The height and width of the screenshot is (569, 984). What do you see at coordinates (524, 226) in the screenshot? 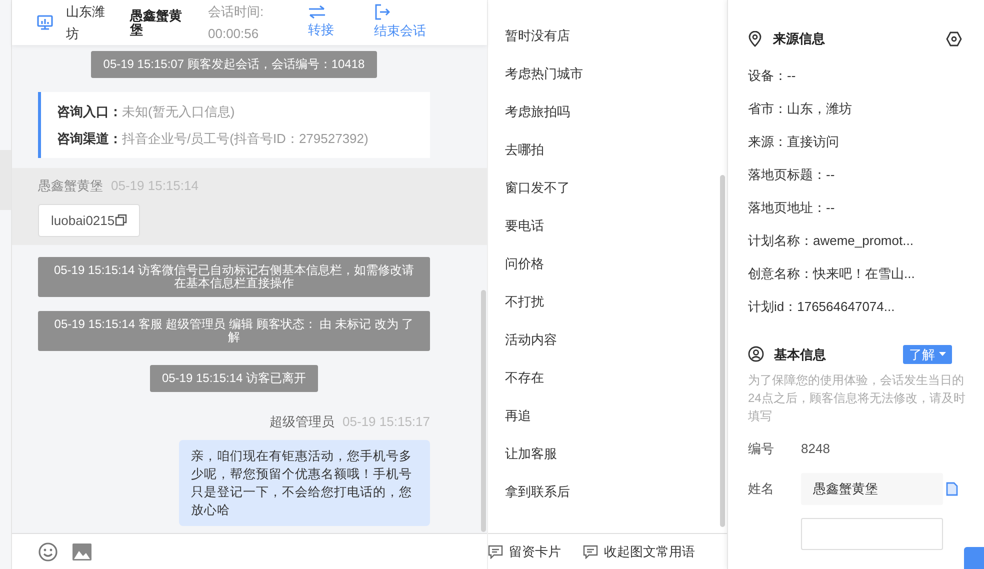
I see `quick-reply-item: 要电话` at bounding box center [524, 226].